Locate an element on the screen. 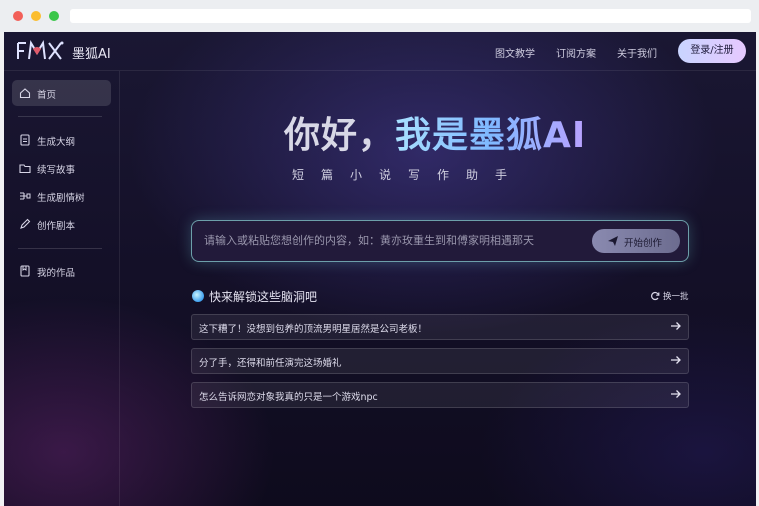 This screenshot has height=506, width=759. document-icon is located at coordinates (25, 140).